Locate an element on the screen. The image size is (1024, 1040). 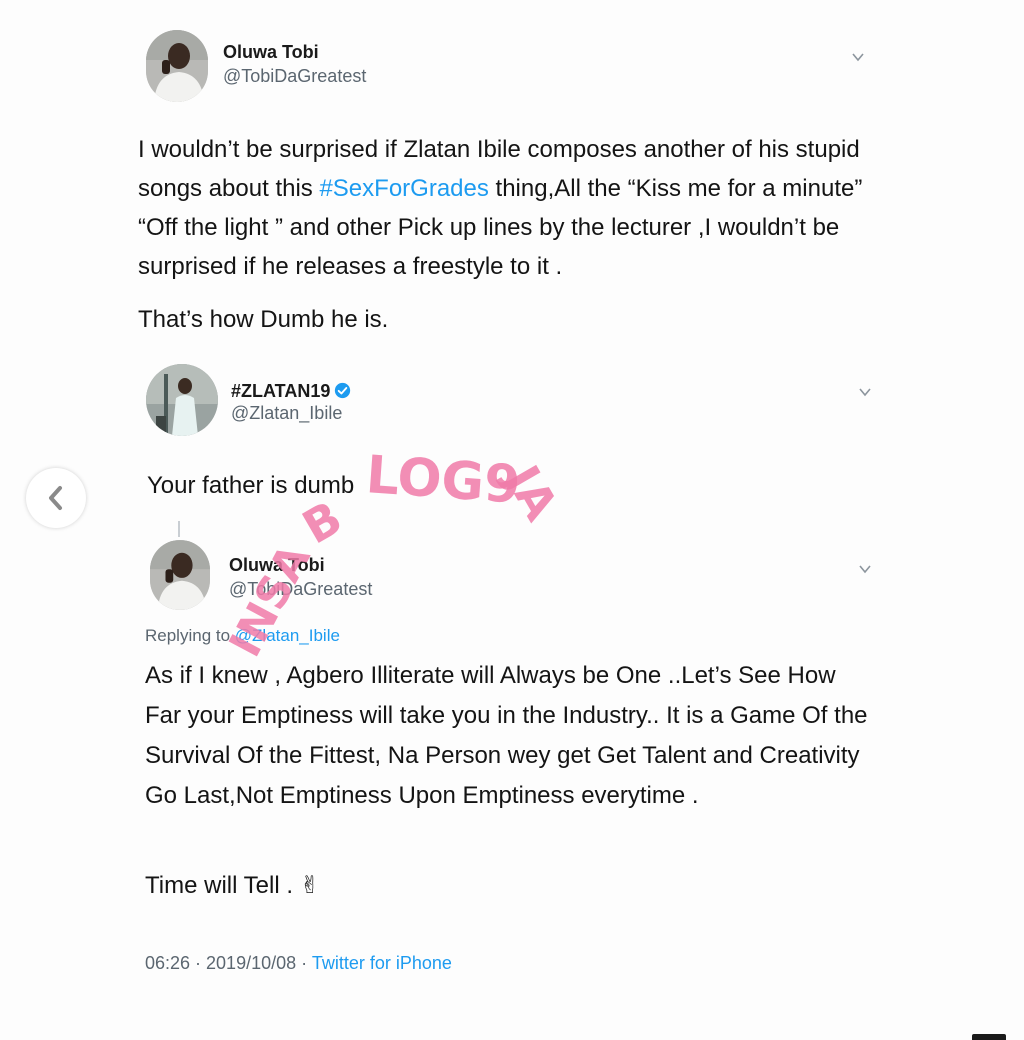
user-handle: @Zlatan_Ibile is located at coordinates (286, 413).